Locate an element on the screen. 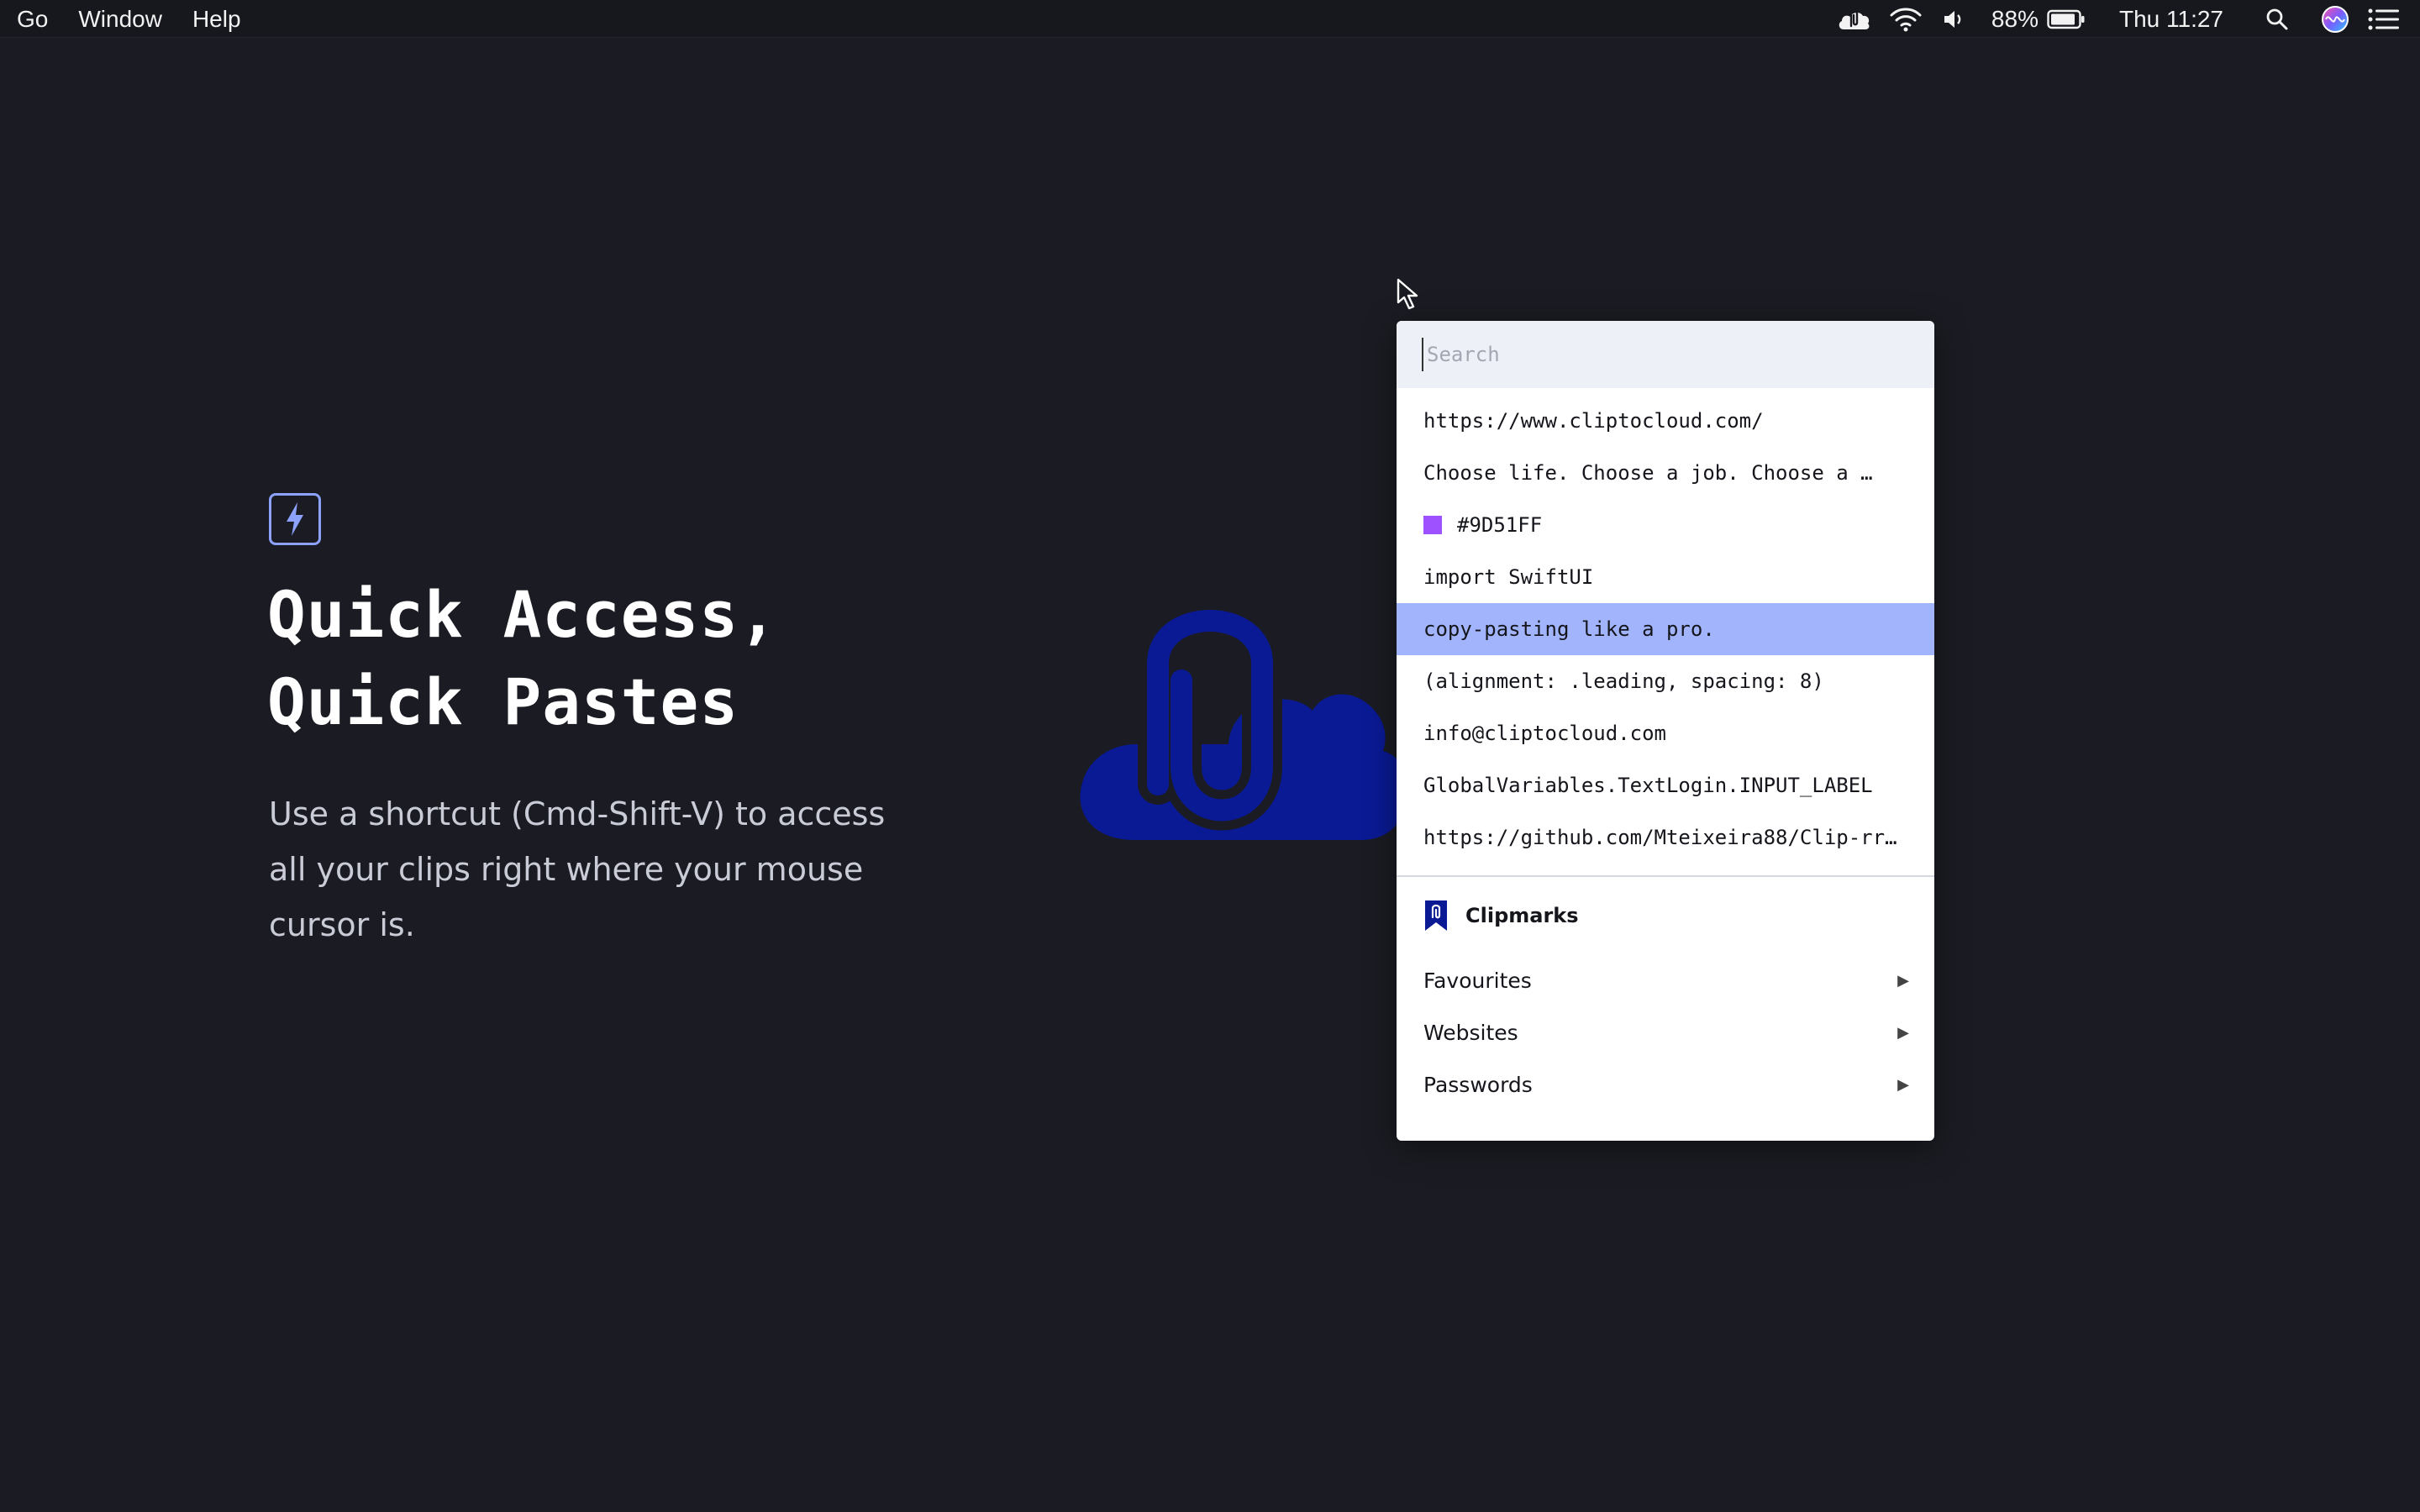 This screenshot has width=2420, height=1512. volume-icon is located at coordinates (1954, 19).